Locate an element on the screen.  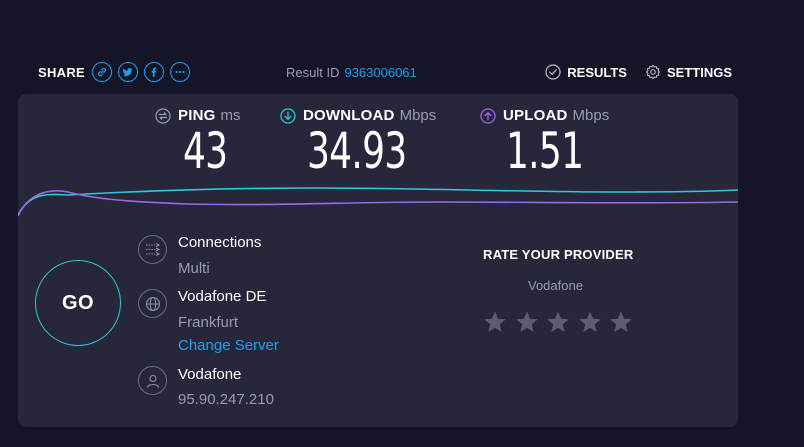
provider-name: Vodafone is located at coordinates (210, 374).